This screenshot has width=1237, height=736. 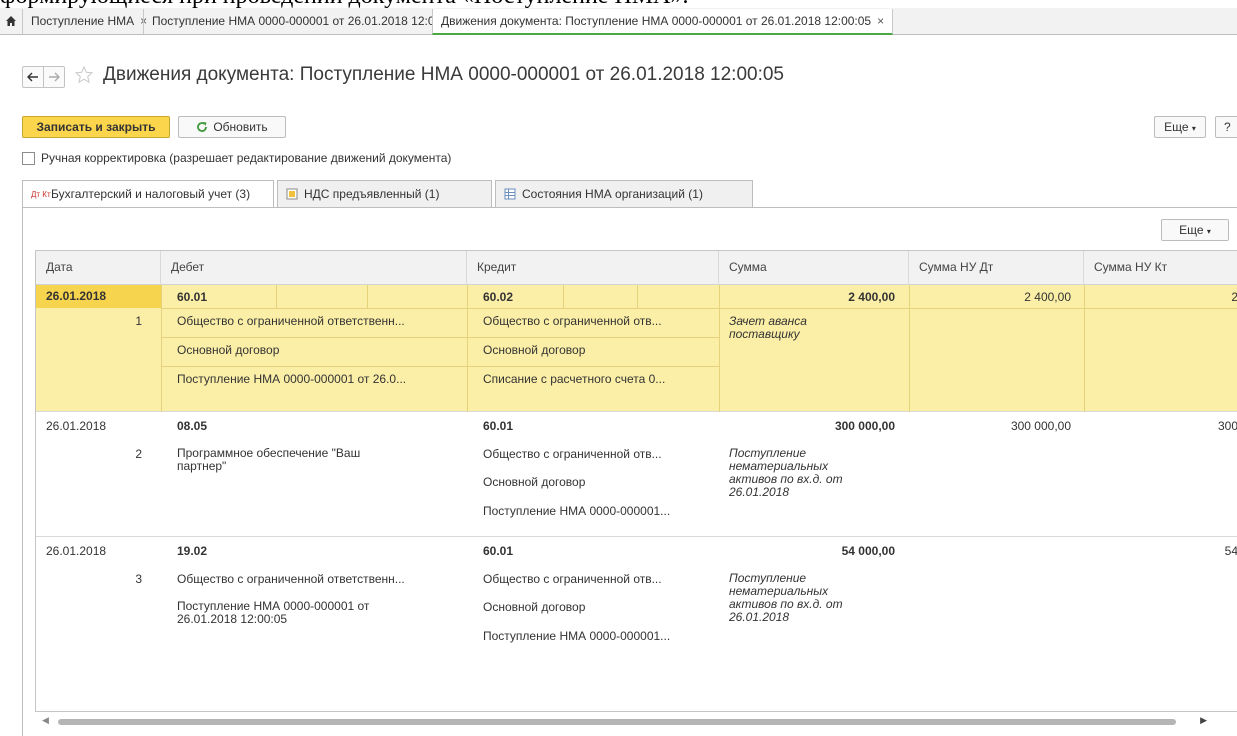 I want to click on debit-account: 08.05, so click(x=192, y=426).